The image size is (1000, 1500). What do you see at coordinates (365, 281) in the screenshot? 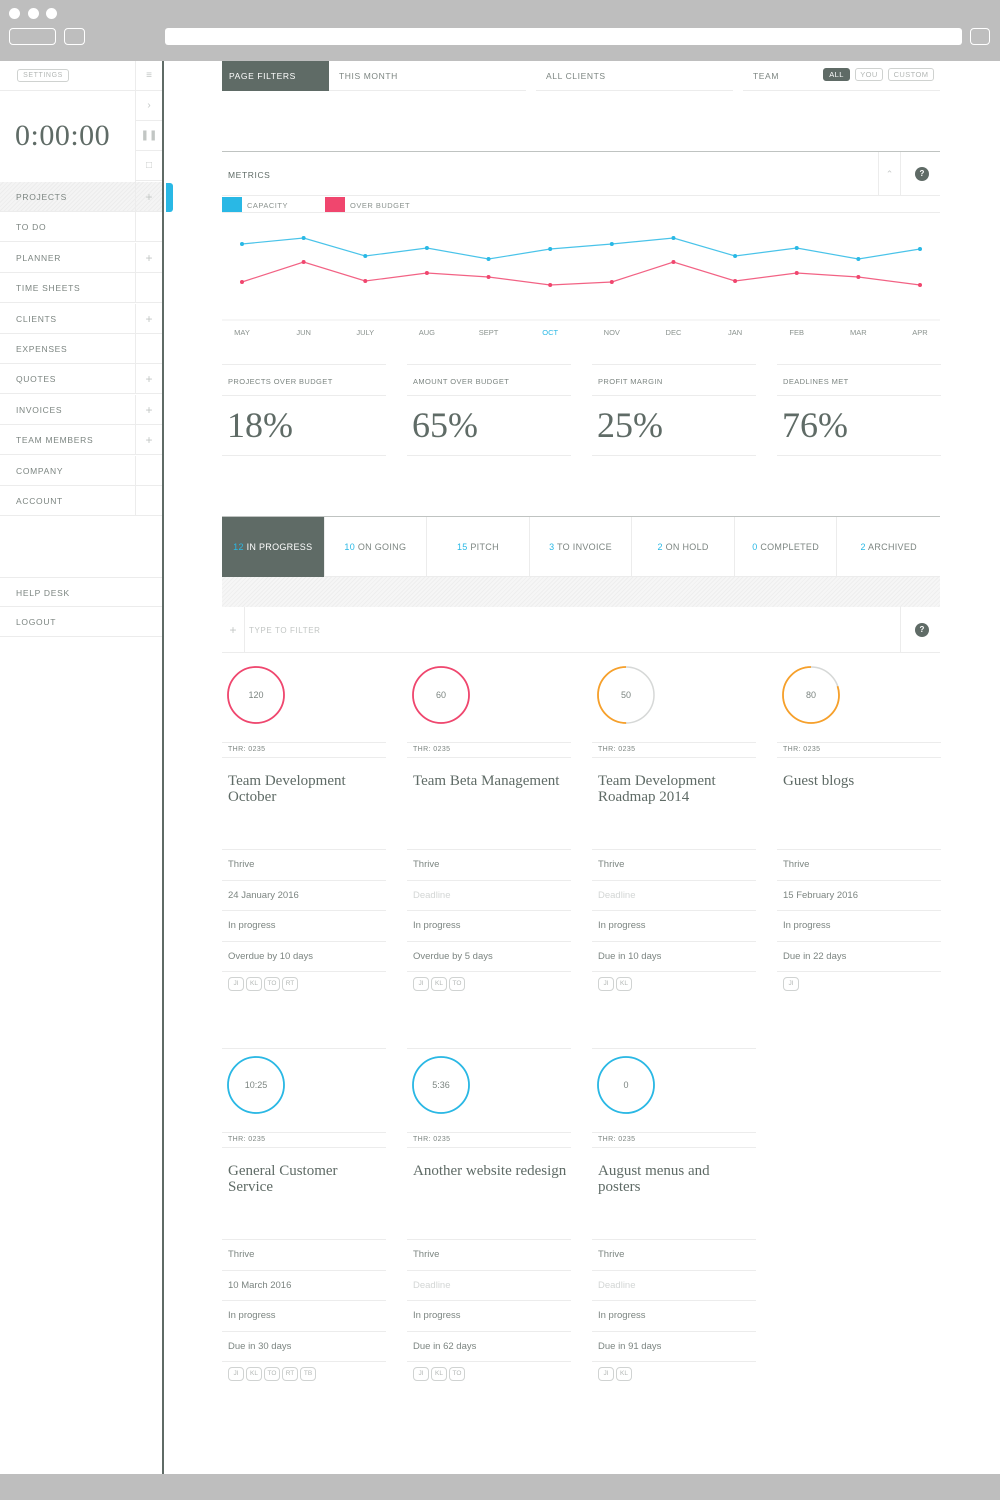
I see `data-point-over-budget-july` at bounding box center [365, 281].